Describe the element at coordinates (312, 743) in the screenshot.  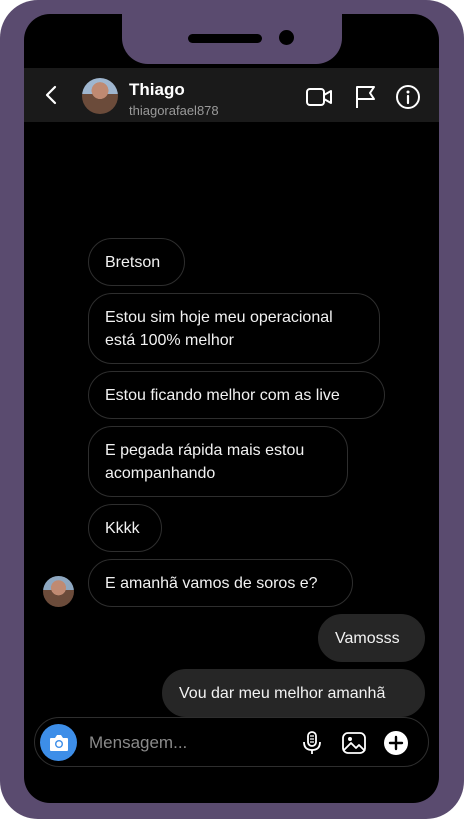
I see `microphone-icon` at that location.